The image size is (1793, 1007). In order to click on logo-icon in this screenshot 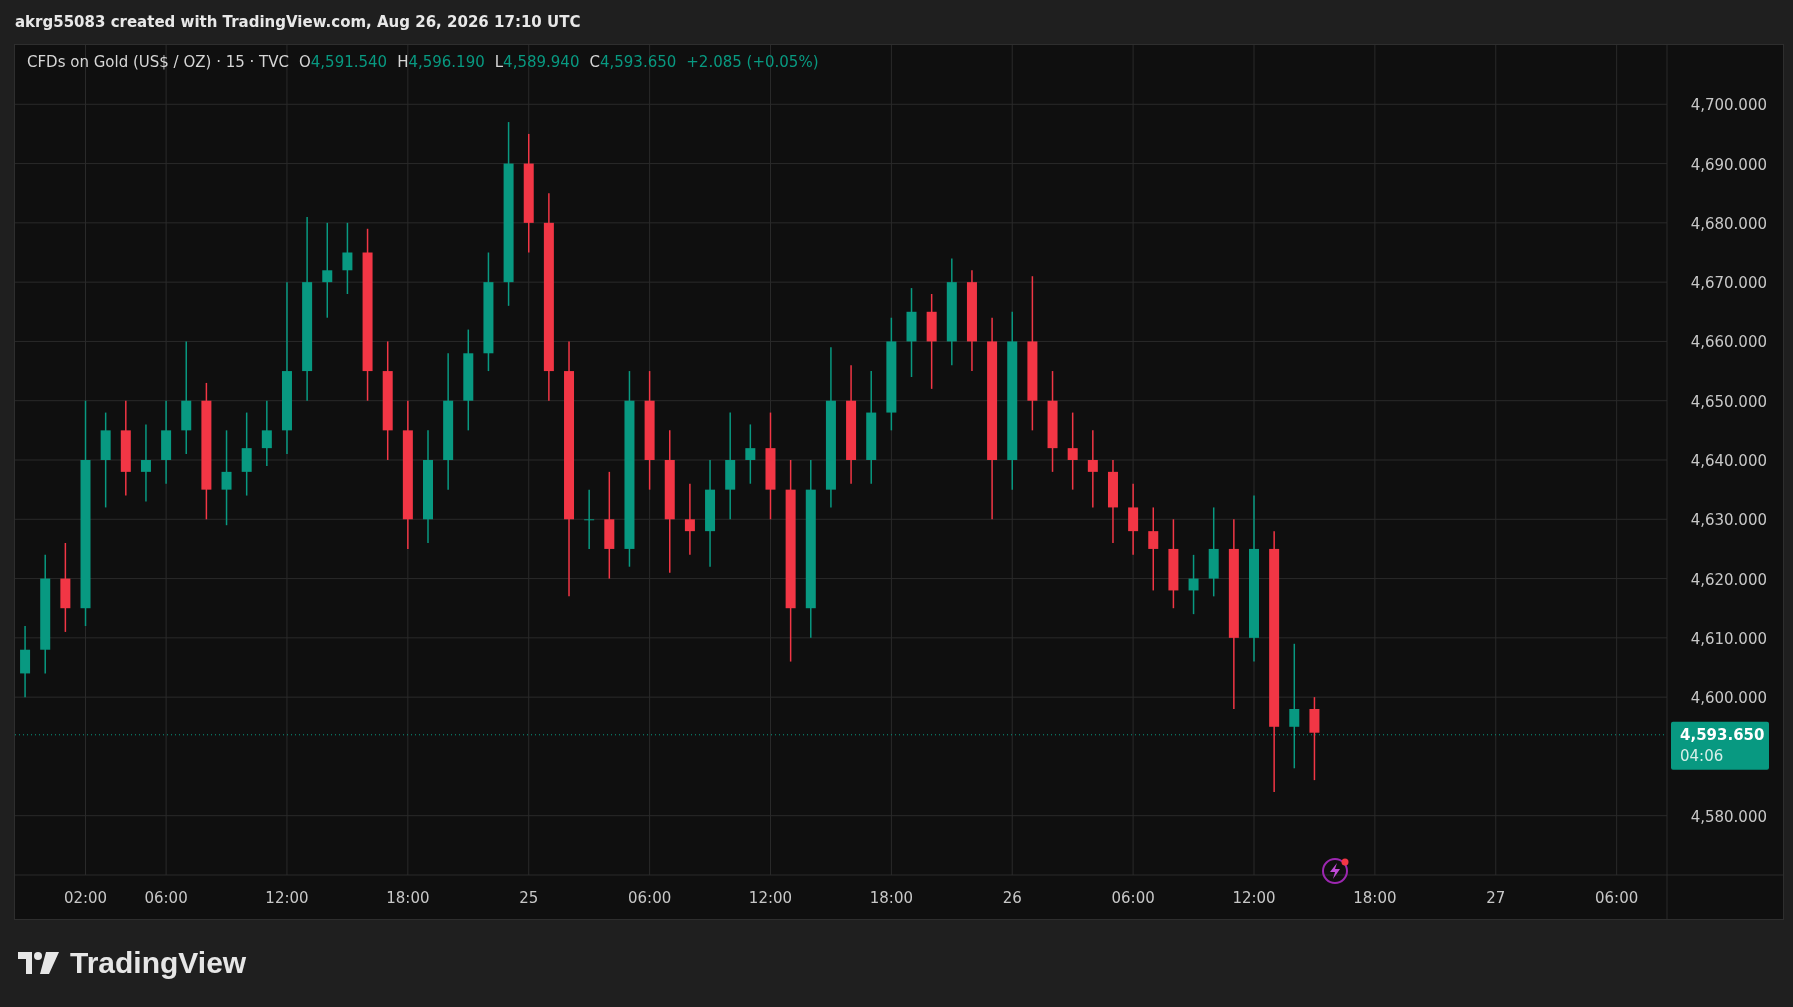, I will do `click(39, 963)`.